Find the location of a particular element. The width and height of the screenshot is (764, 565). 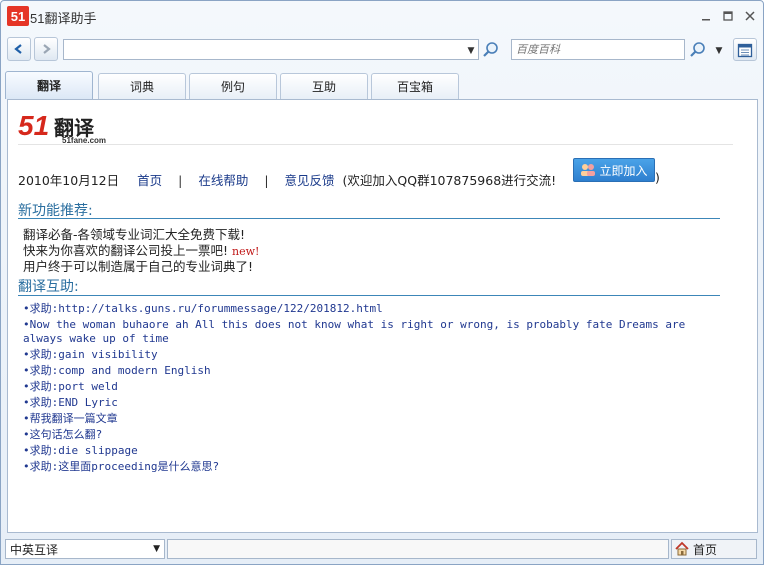

feature-link-3: 用户终于可以制造属于自己的专业词典了! is located at coordinates (138, 265).